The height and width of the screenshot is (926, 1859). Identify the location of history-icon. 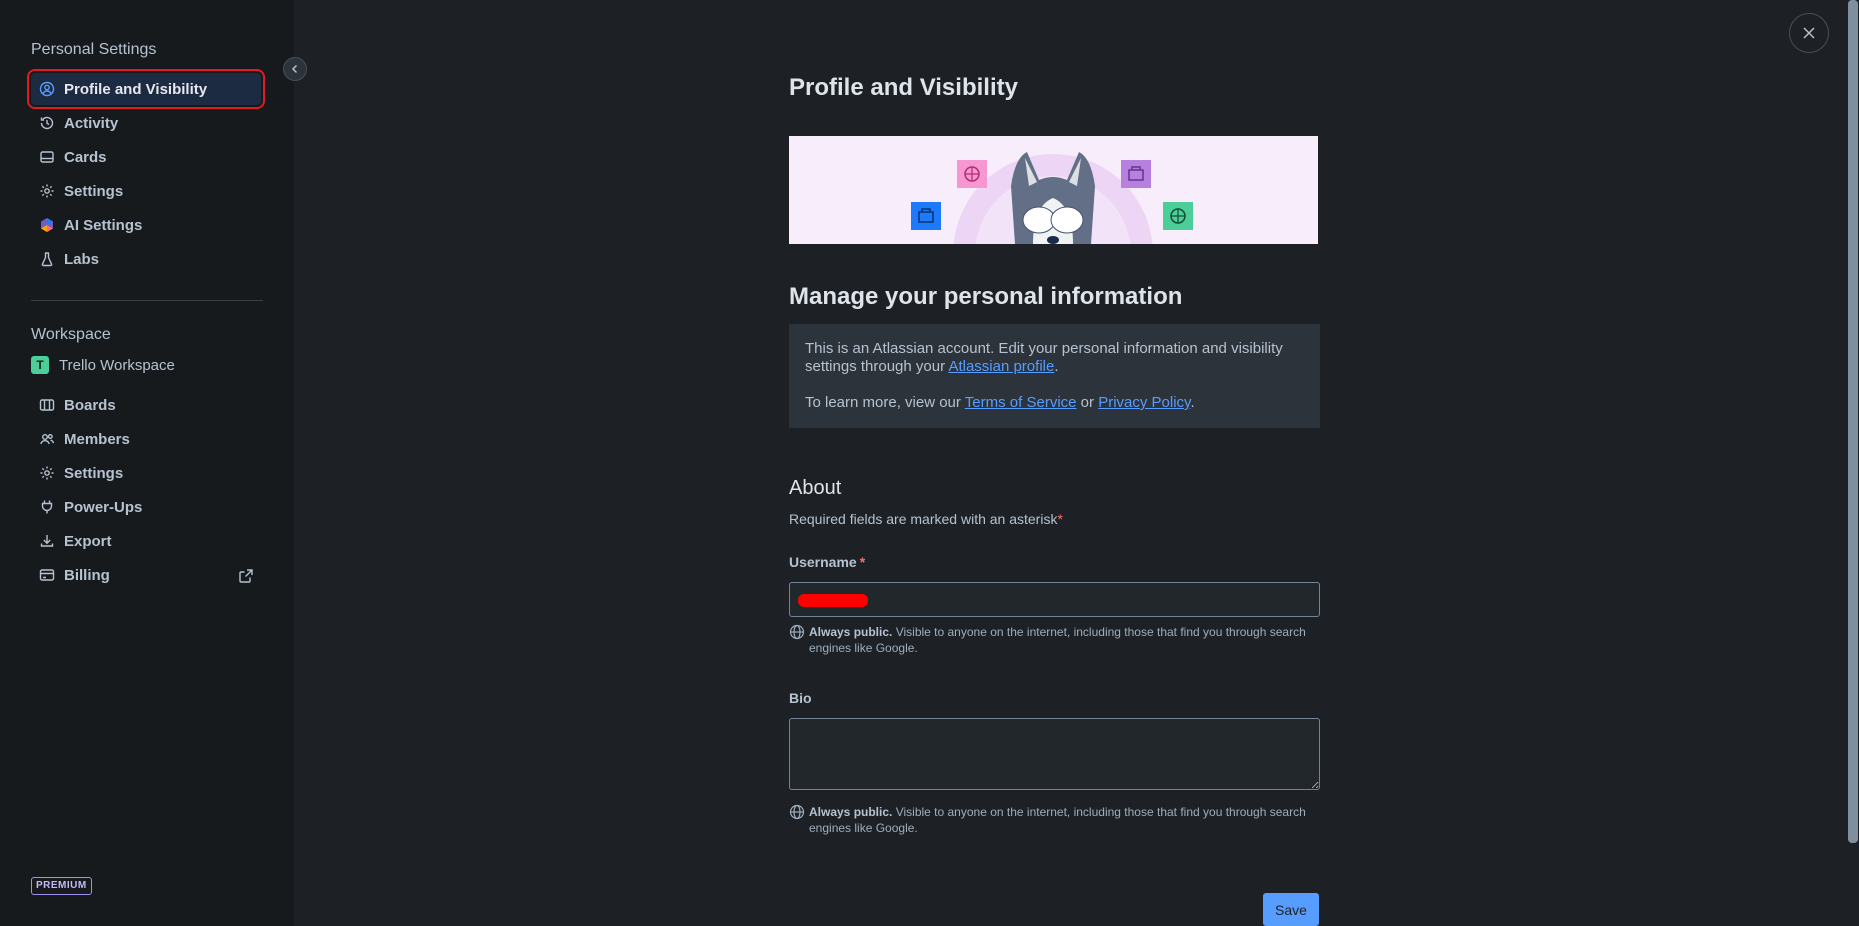
(47, 123).